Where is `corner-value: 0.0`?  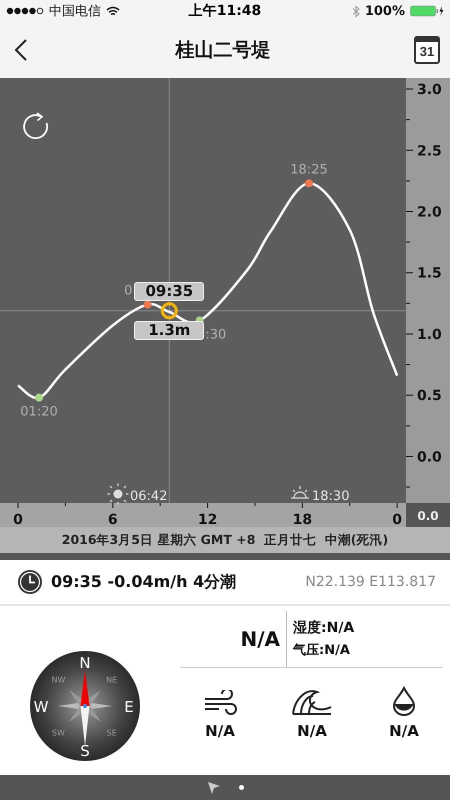
corner-value: 0.0 is located at coordinates (428, 516).